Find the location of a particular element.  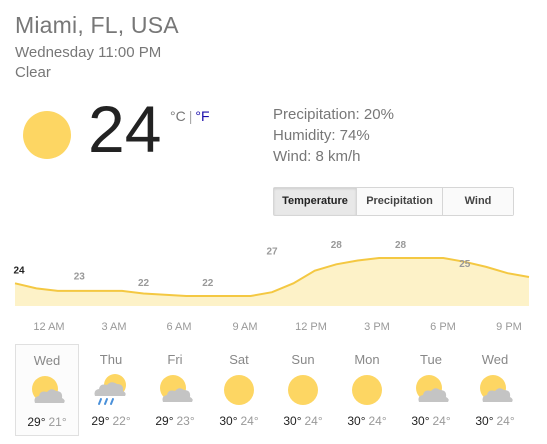

day-temps: 29° 22° is located at coordinates (111, 421).